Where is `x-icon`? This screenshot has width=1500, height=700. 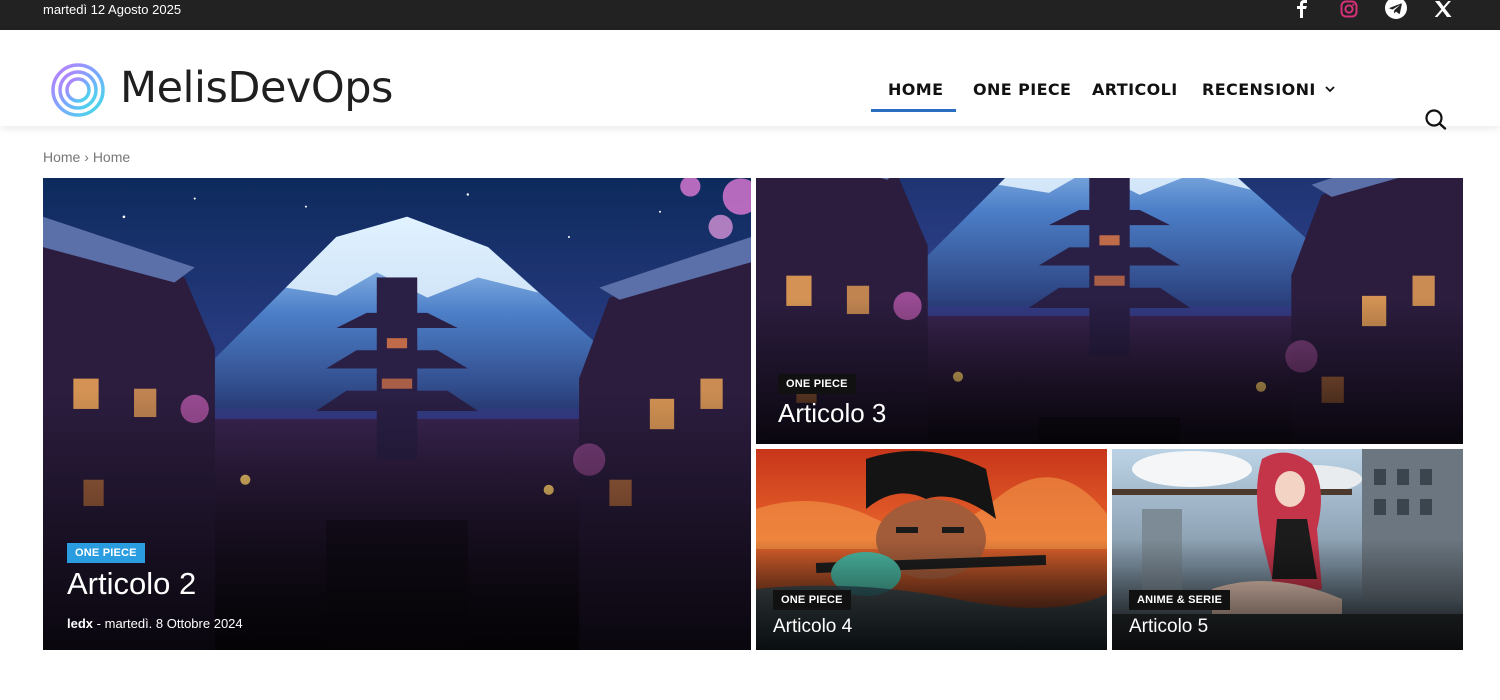 x-icon is located at coordinates (1443, 9).